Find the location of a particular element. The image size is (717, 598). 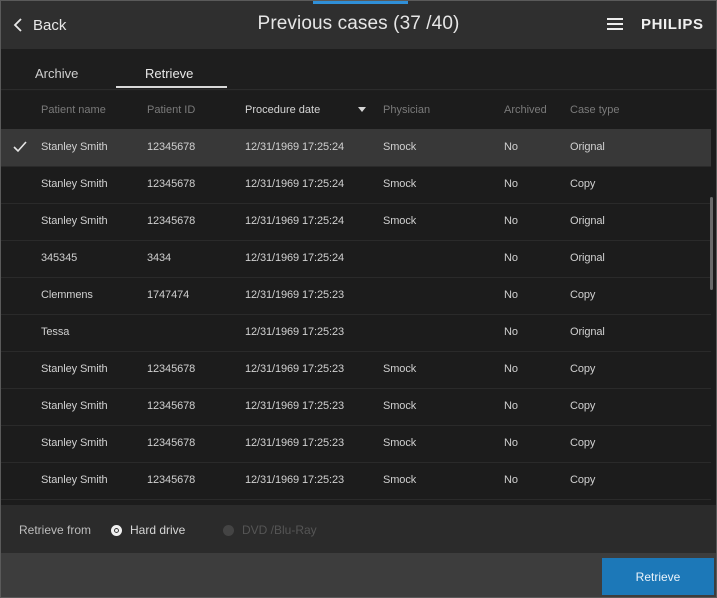

retrieve-button: Retrieve is located at coordinates (658, 576).